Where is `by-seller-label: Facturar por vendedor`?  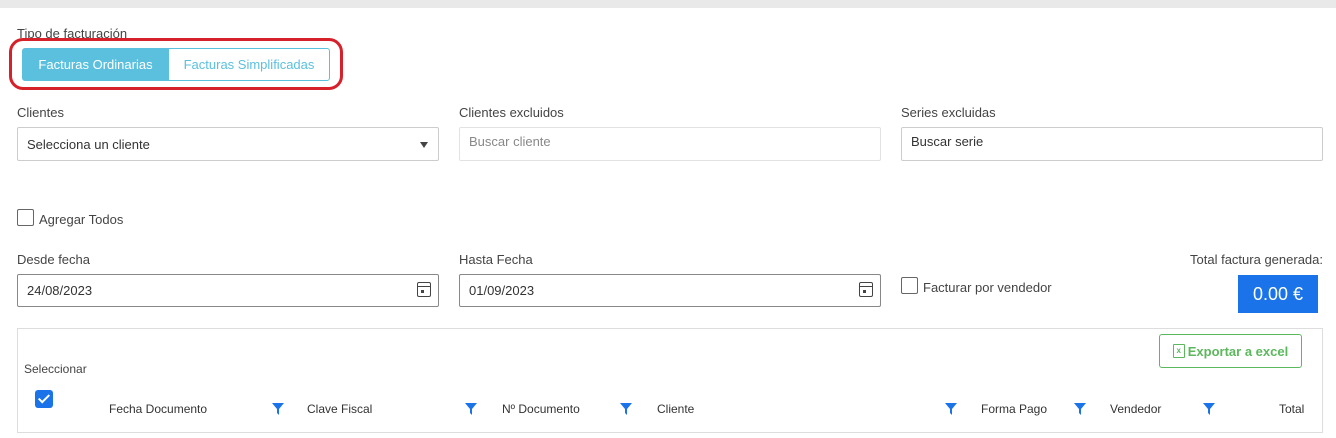
by-seller-label: Facturar por vendedor is located at coordinates (987, 287).